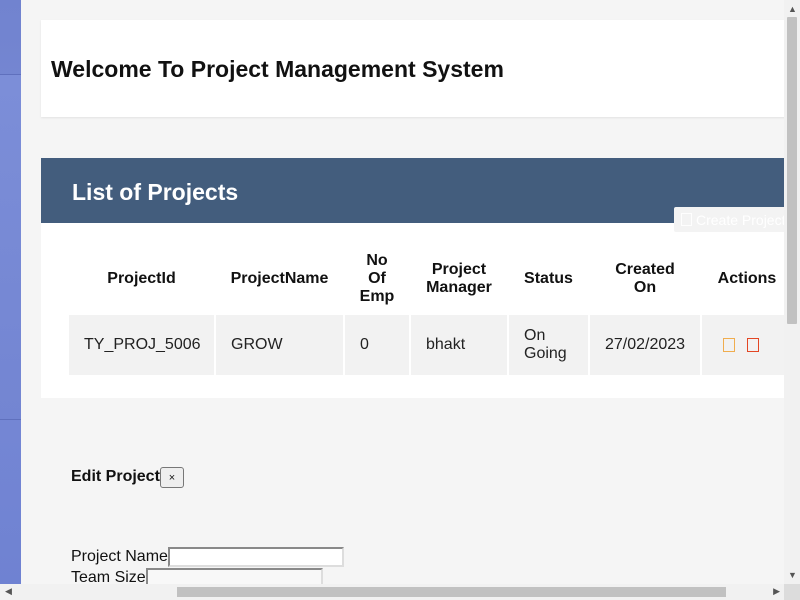  Describe the element at coordinates (255, 557) in the screenshot. I see `project-name-input` at that location.